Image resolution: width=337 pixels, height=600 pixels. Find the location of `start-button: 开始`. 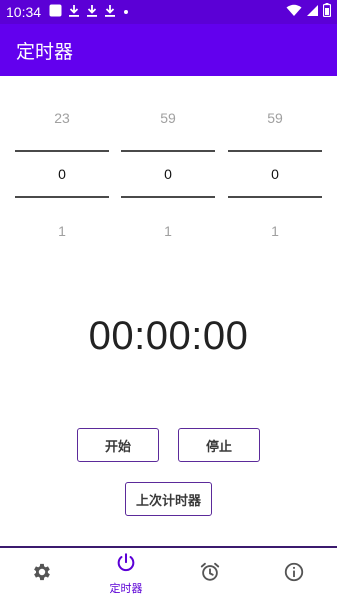

start-button: 开始 is located at coordinates (118, 445).